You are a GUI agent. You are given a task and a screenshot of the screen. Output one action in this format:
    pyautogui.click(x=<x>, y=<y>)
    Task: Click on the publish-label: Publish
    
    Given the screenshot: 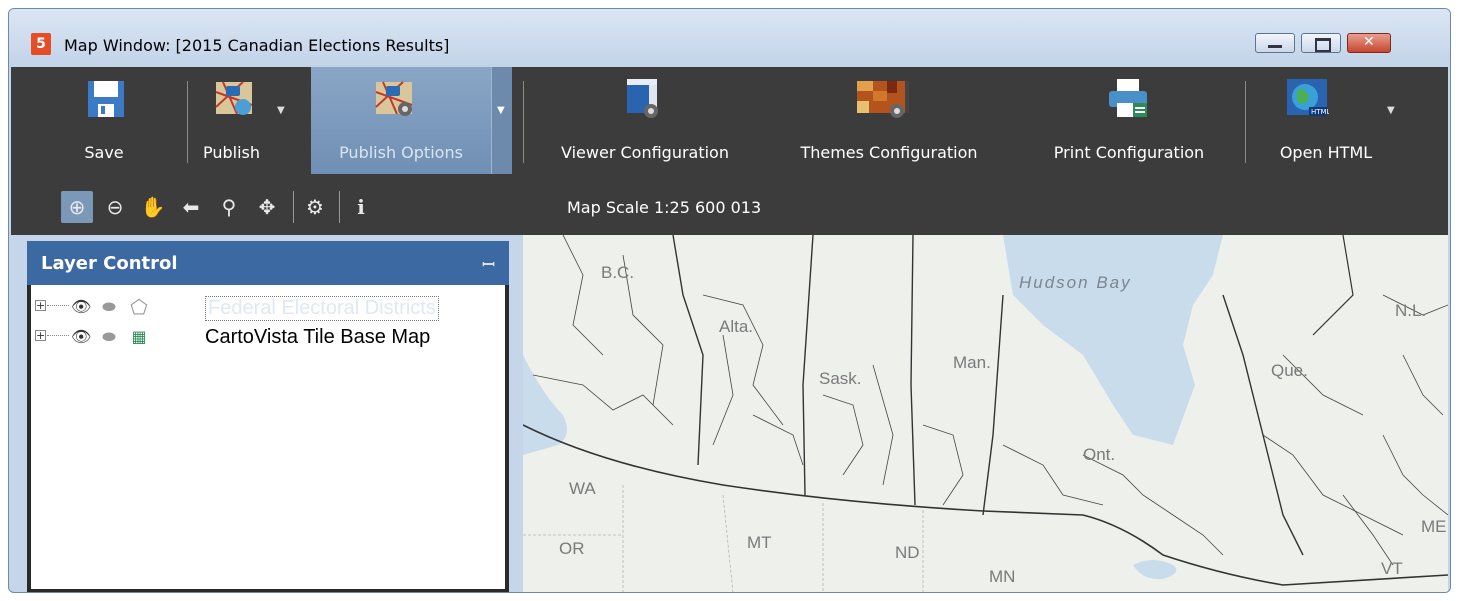 What is the action you would take?
    pyautogui.click(x=232, y=152)
    